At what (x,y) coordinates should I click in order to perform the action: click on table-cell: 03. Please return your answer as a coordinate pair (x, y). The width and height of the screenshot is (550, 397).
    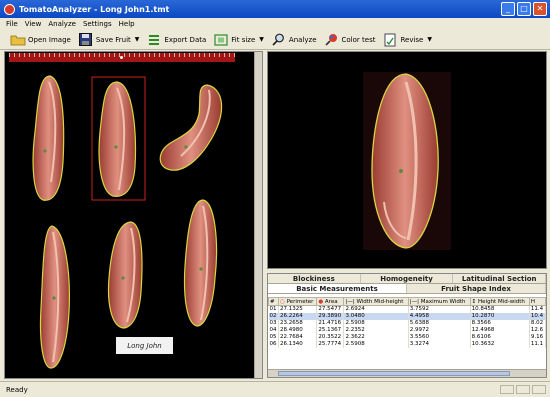
    Looking at the image, I should click on (273, 323).